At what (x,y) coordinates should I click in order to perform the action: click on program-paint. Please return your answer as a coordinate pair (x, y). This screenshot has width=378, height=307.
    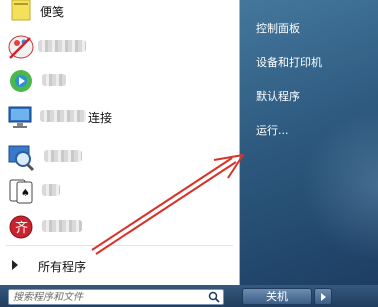
    Looking at the image, I should click on (119, 47).